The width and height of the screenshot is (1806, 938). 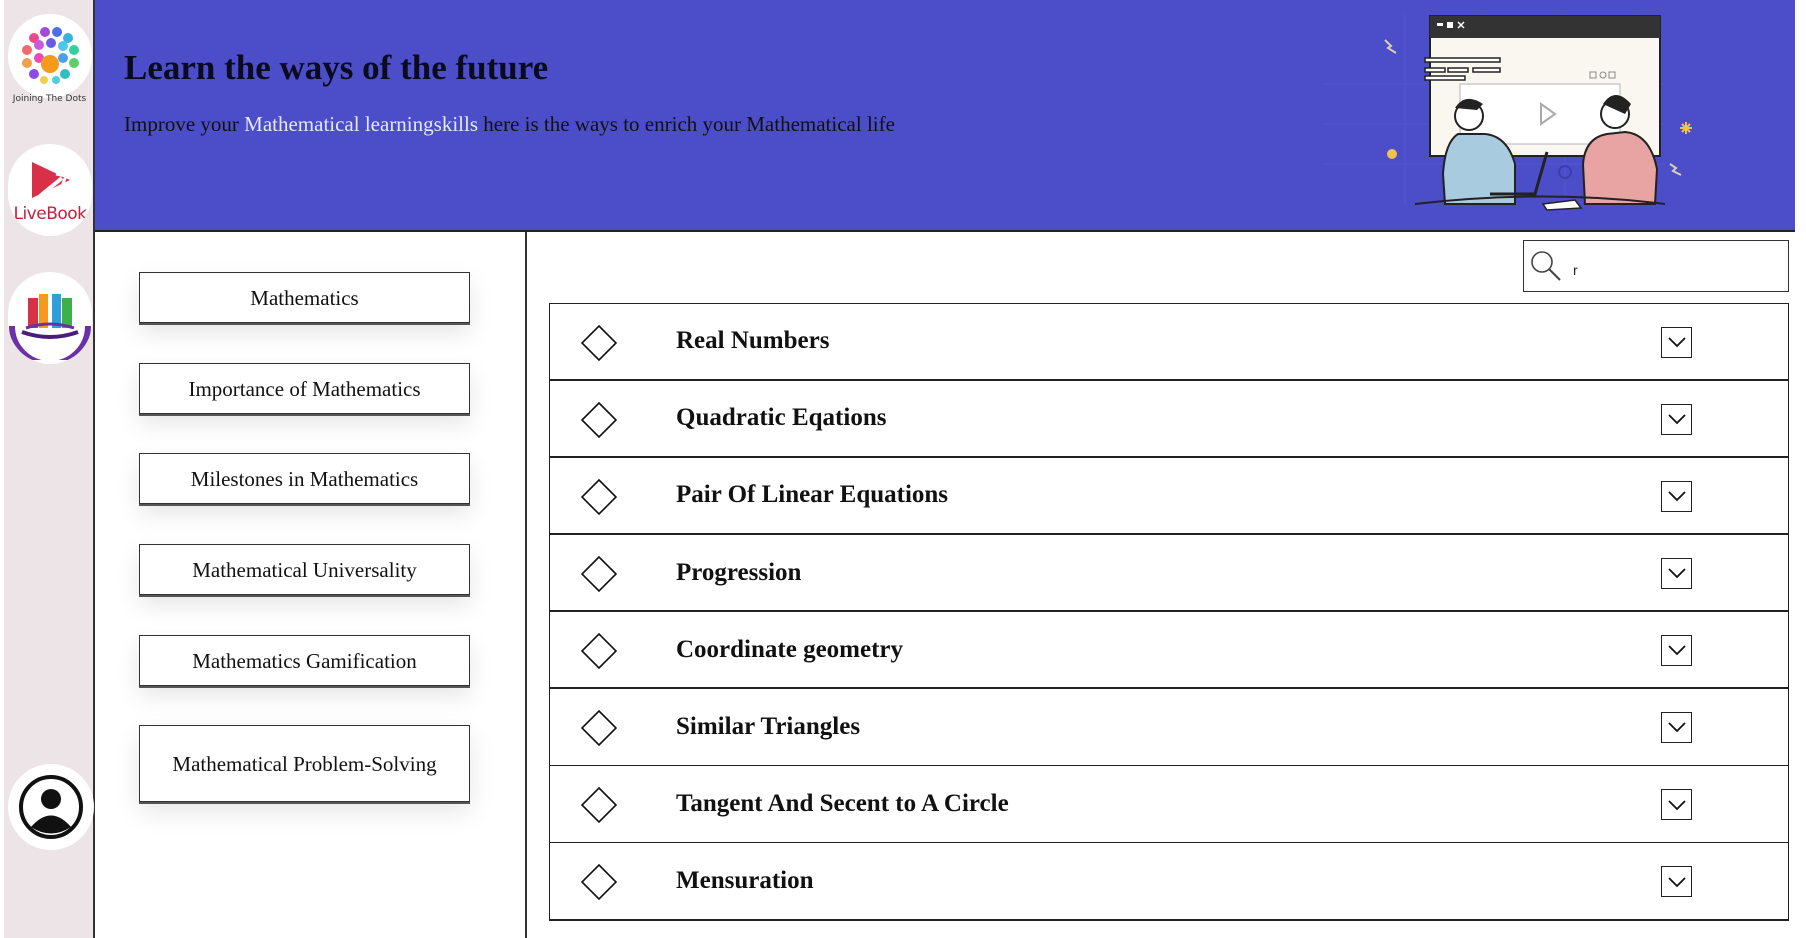 What do you see at coordinates (1169, 342) in the screenshot?
I see `chapter-row-real-numbers: Real Numbers` at bounding box center [1169, 342].